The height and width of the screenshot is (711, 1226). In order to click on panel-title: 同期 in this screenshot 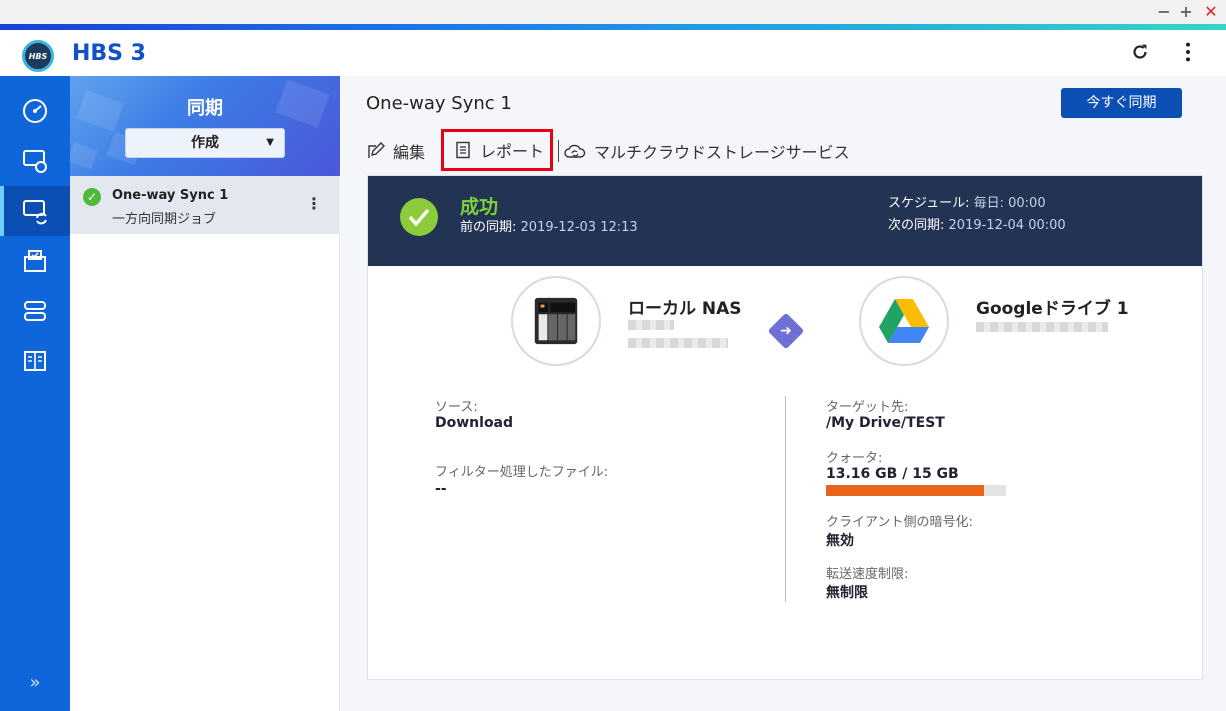, I will do `click(205, 108)`.